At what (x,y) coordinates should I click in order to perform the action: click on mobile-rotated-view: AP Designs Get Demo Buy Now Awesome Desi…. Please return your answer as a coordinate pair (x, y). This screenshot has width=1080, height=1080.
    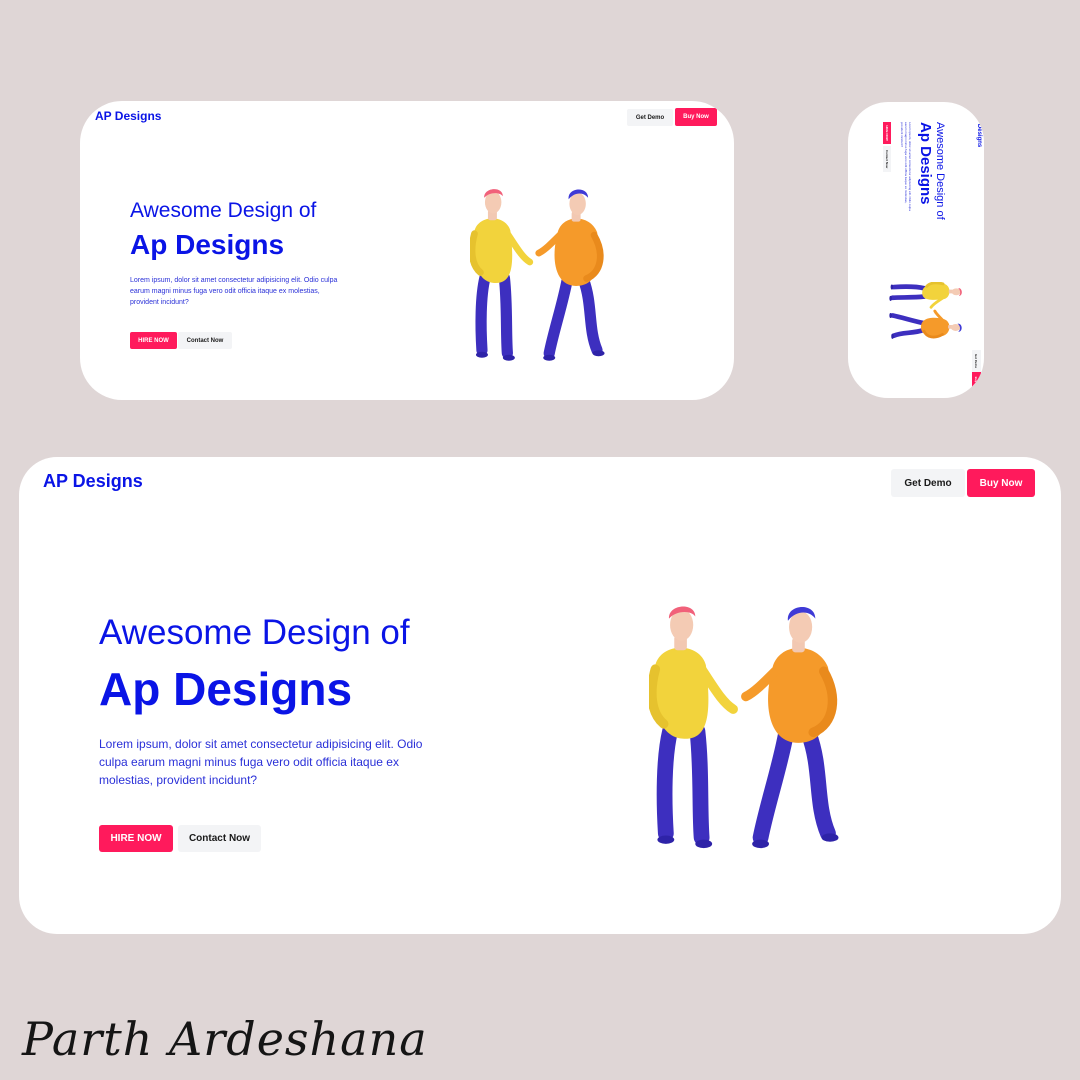
    Looking at the image, I should click on (916, 250).